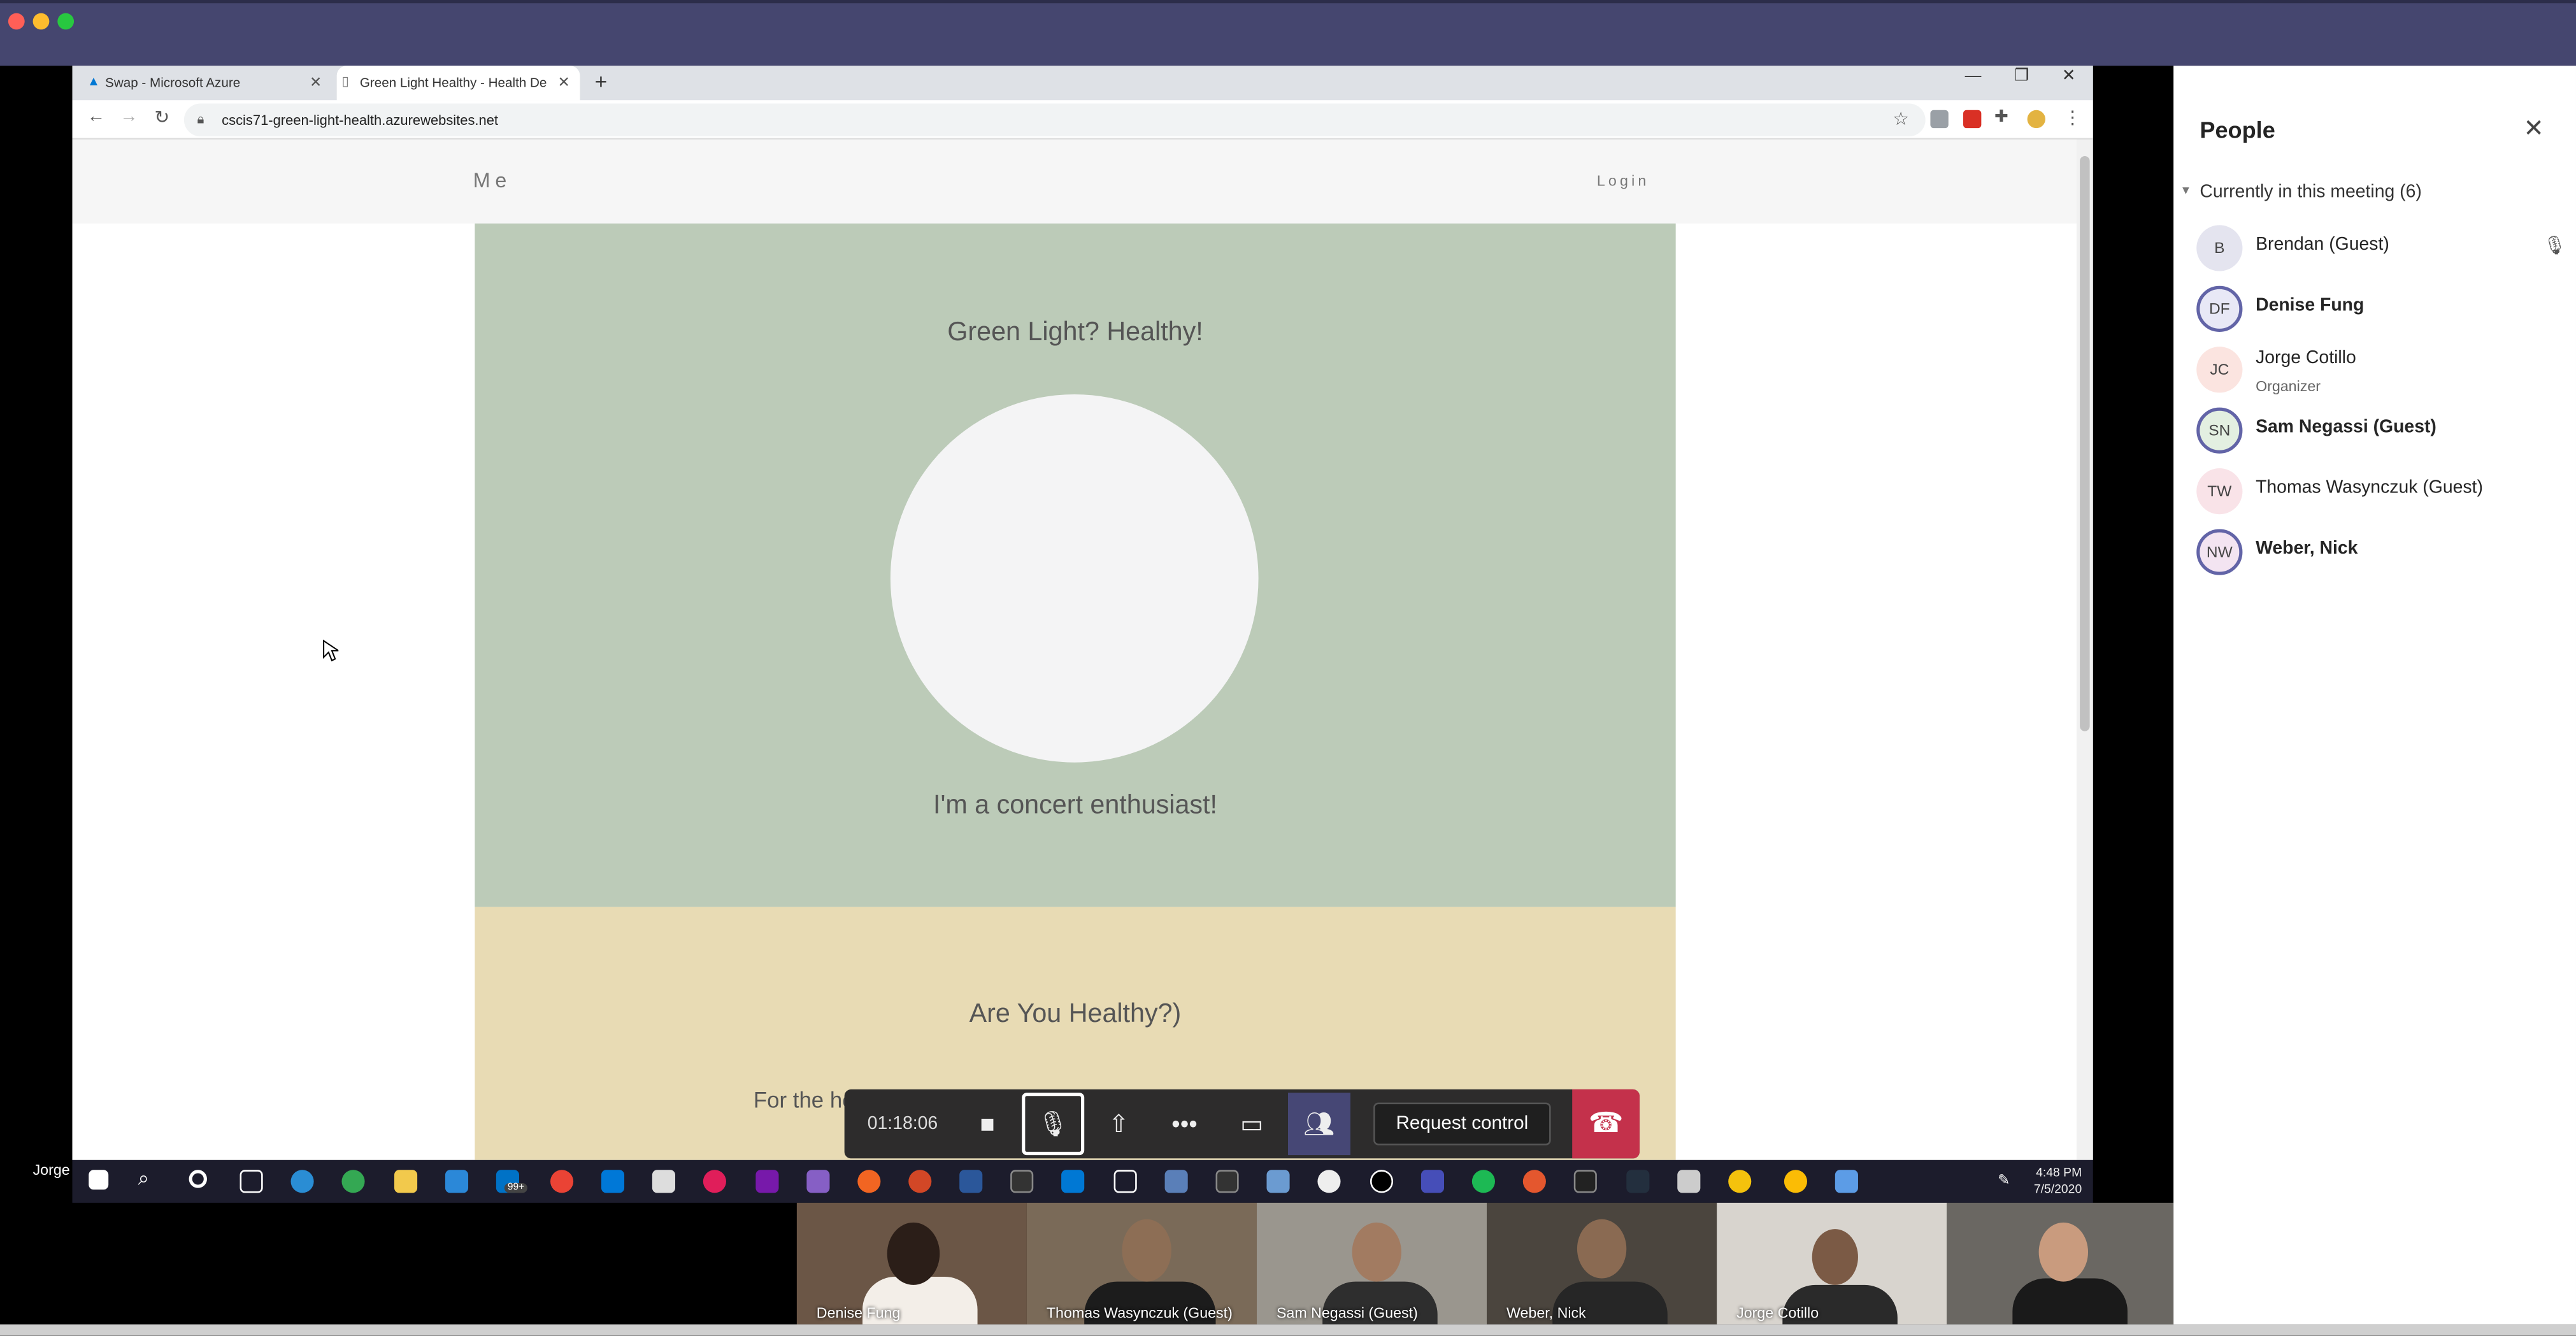  I want to click on search-icon: ⌕, so click(150, 1178).